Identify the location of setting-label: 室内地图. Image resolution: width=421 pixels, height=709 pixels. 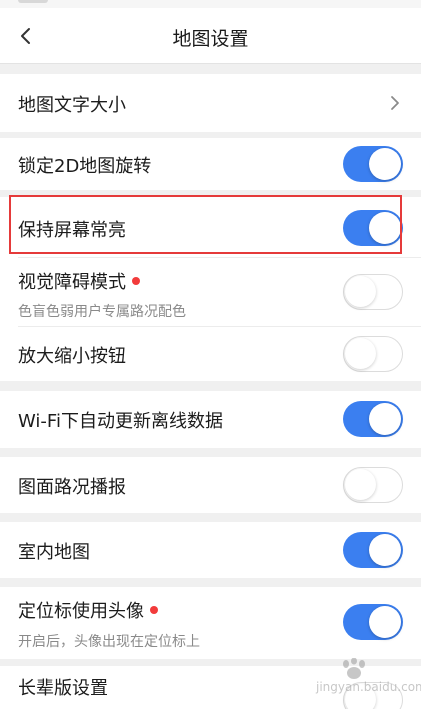
(54, 552).